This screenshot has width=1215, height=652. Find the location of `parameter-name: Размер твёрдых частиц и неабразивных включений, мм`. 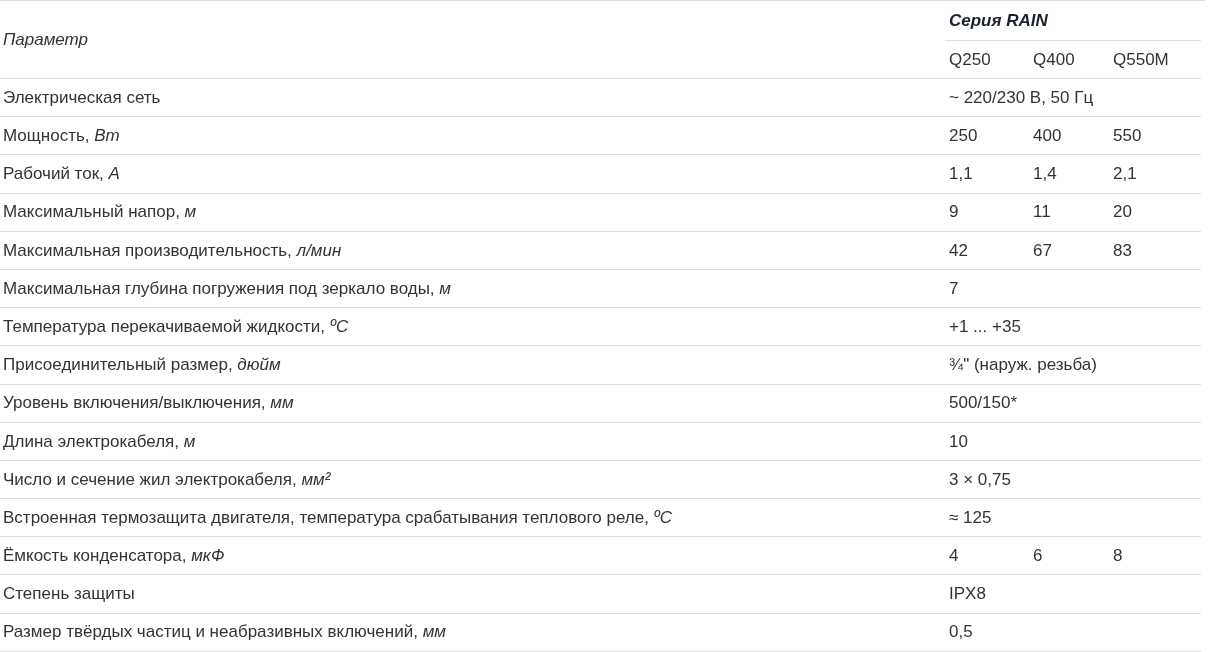

parameter-name: Размер твёрдых частиц и неабразивных включений, мм is located at coordinates (224, 632).